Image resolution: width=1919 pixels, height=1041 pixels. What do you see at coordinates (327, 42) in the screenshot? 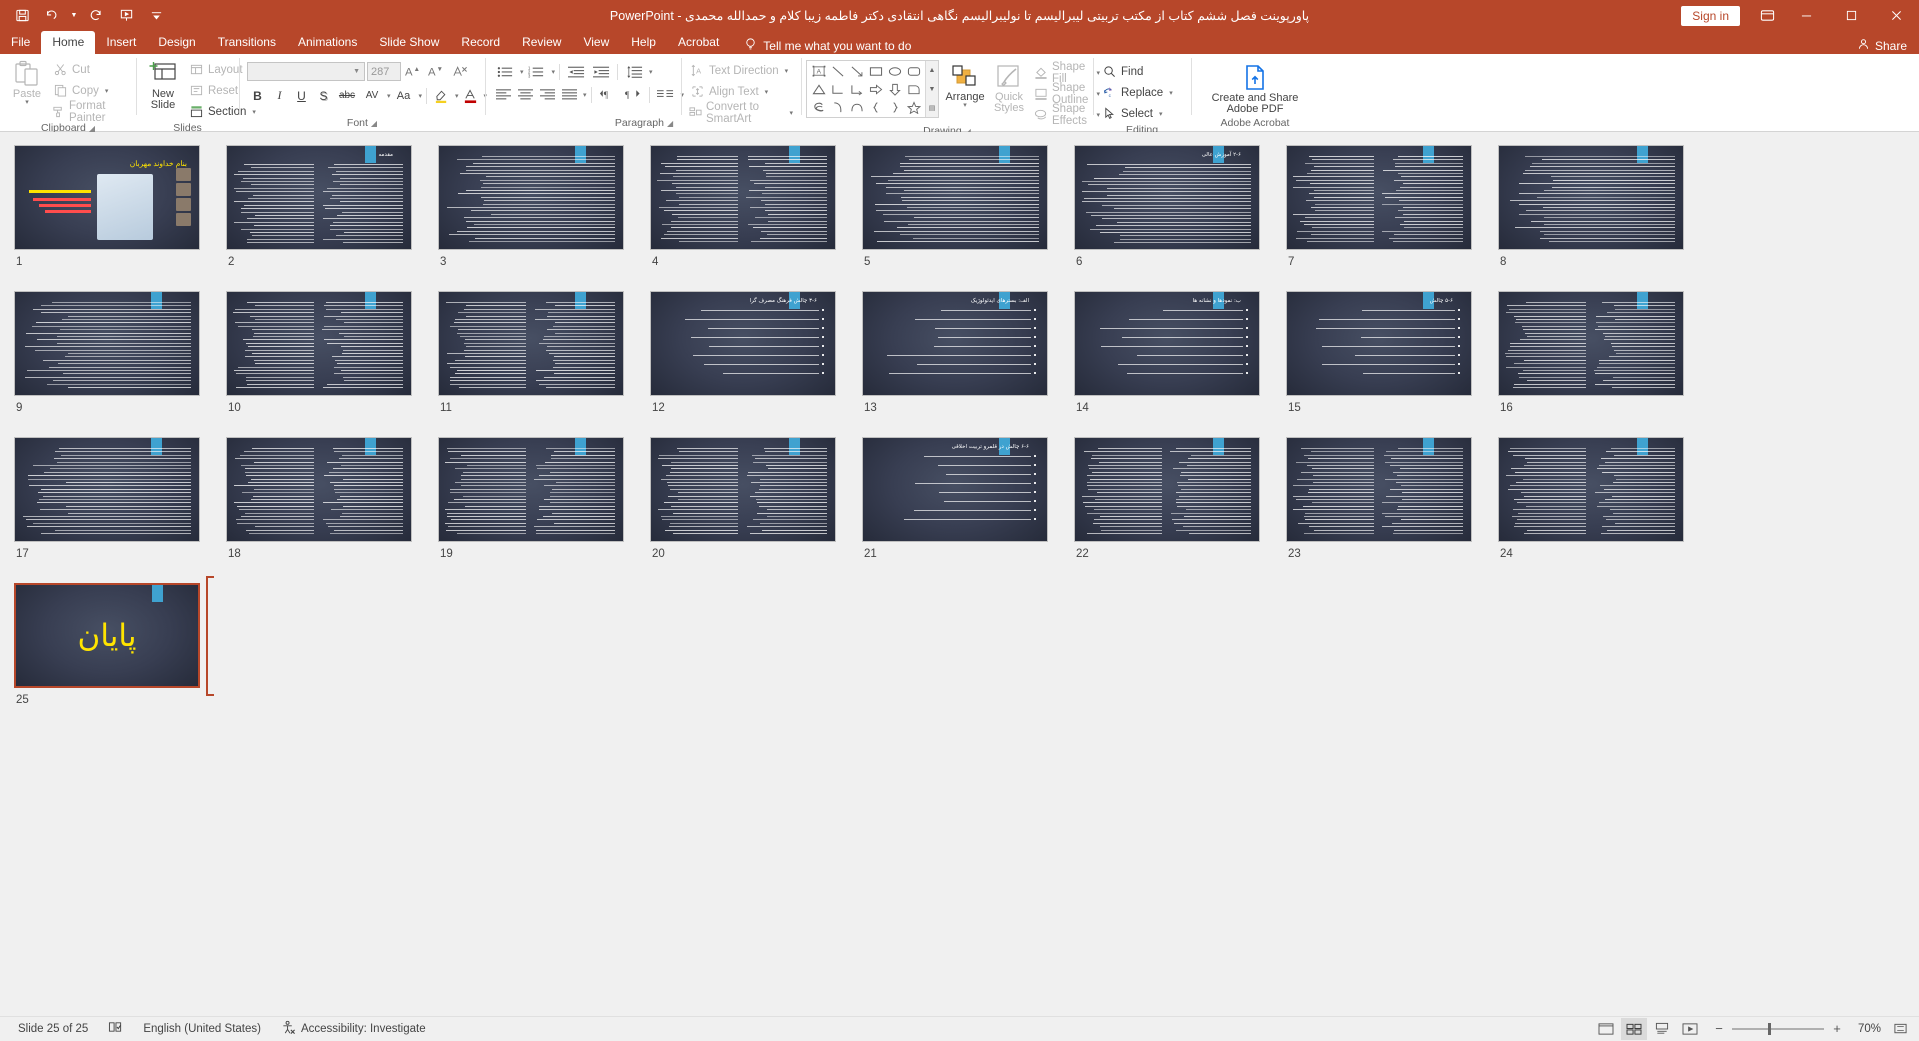
I see `tab-animations: Animations` at bounding box center [327, 42].